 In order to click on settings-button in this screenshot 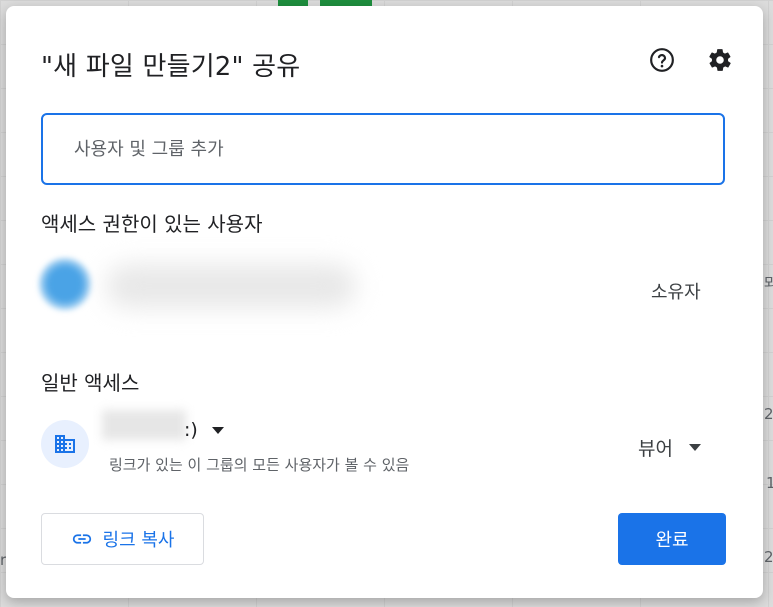, I will do `click(720, 60)`.